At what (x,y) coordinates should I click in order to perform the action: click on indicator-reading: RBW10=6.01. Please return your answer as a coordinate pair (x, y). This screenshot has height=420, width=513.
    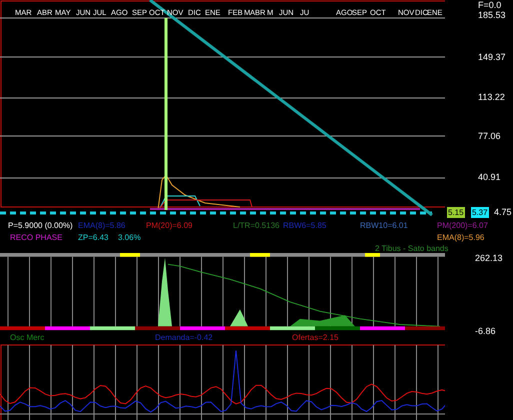
    Looking at the image, I should click on (384, 226).